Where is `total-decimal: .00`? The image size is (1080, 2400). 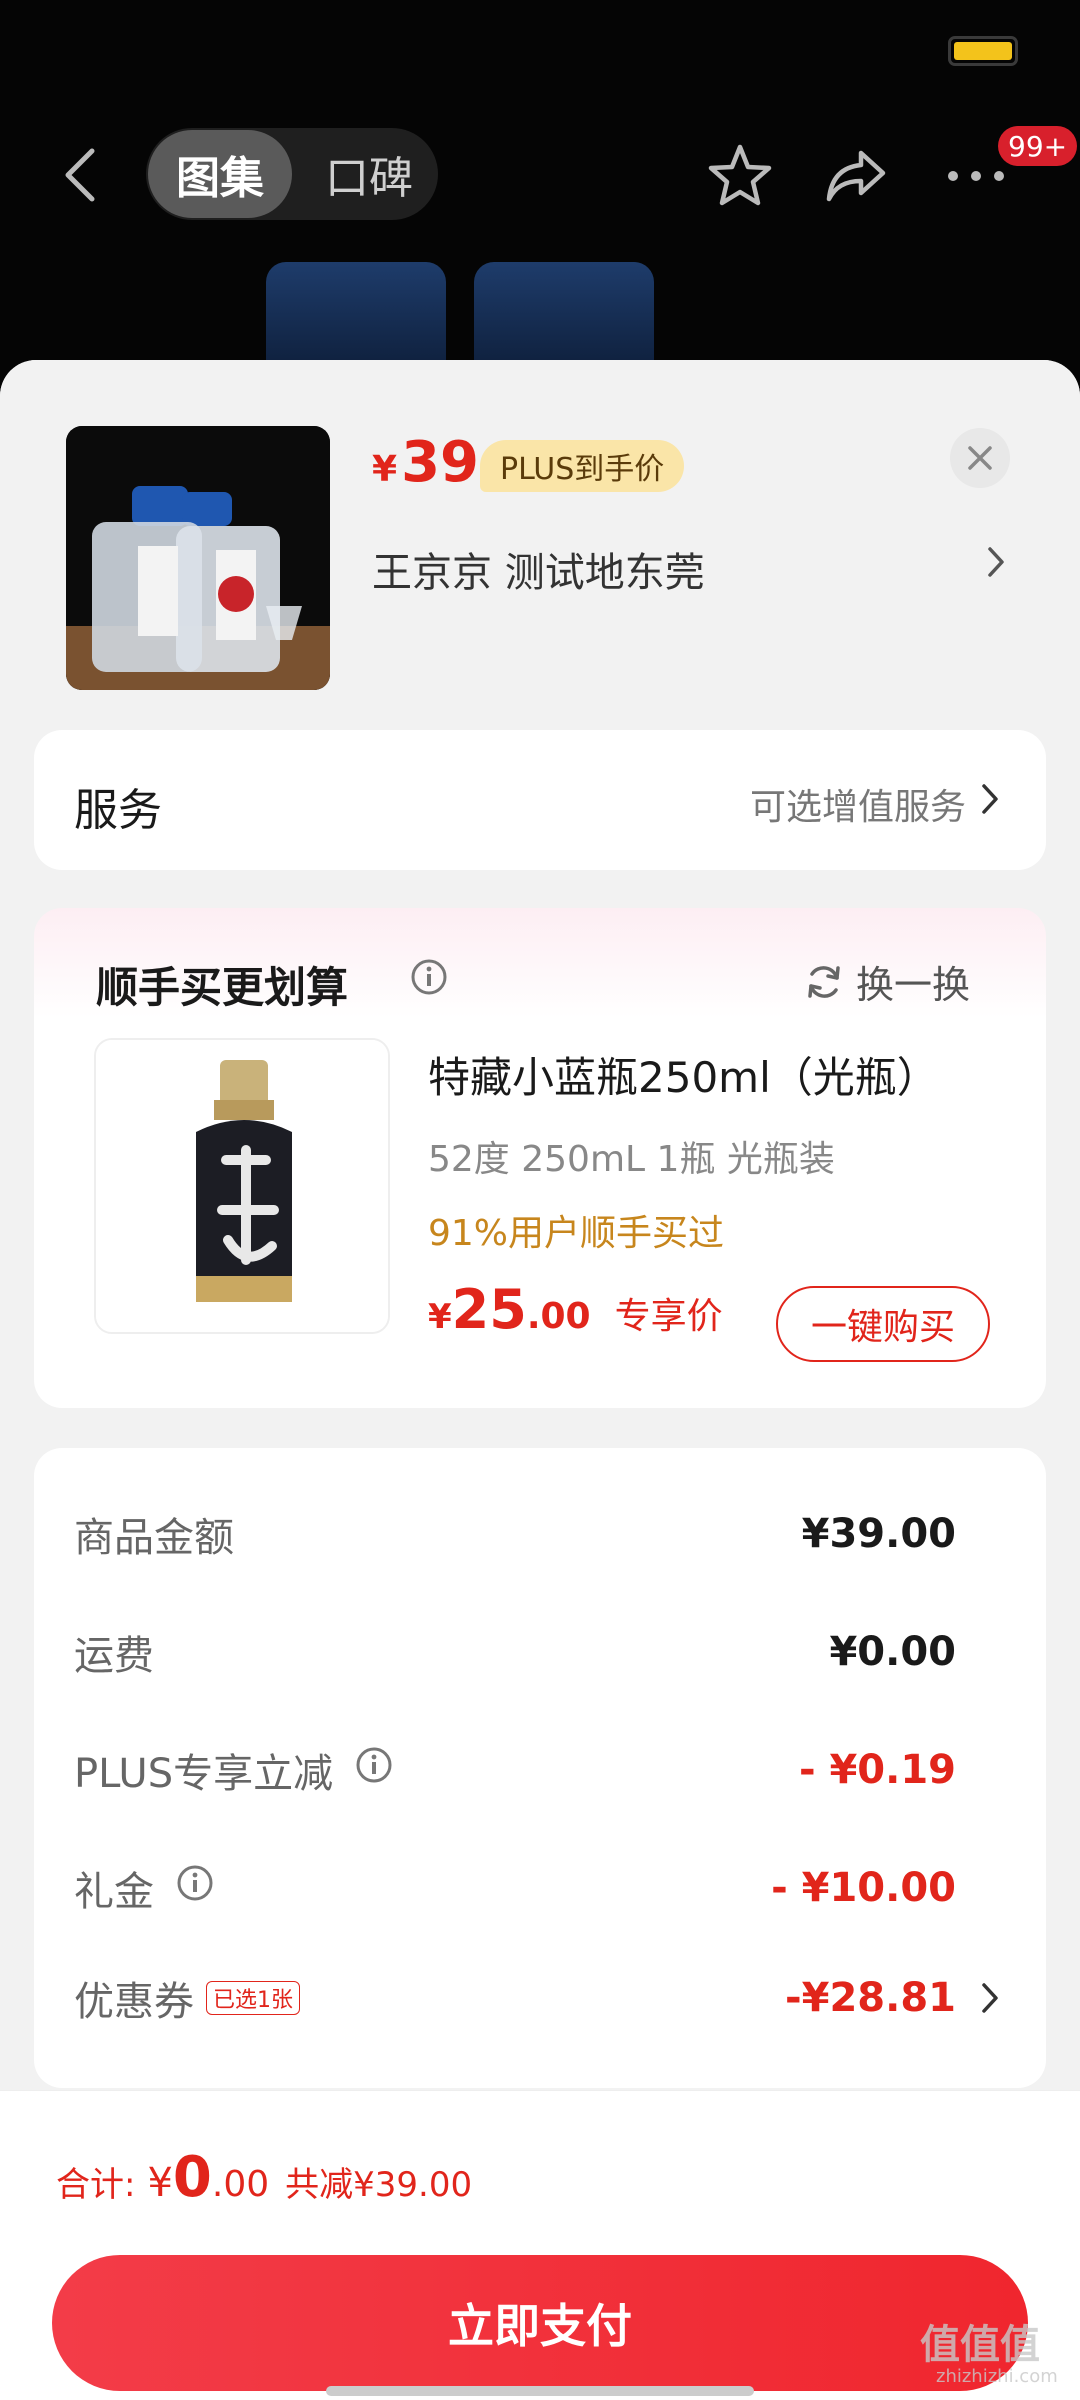
total-decimal: .00 is located at coordinates (240, 2184).